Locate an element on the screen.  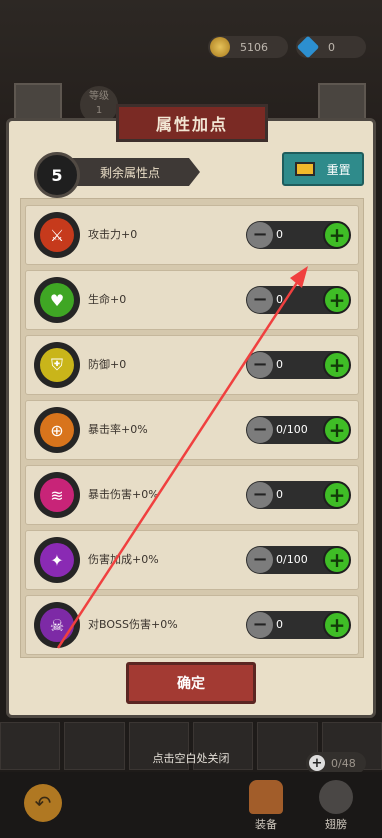
attribute-icon-frame: ⊕ is located at coordinates (57, 430).